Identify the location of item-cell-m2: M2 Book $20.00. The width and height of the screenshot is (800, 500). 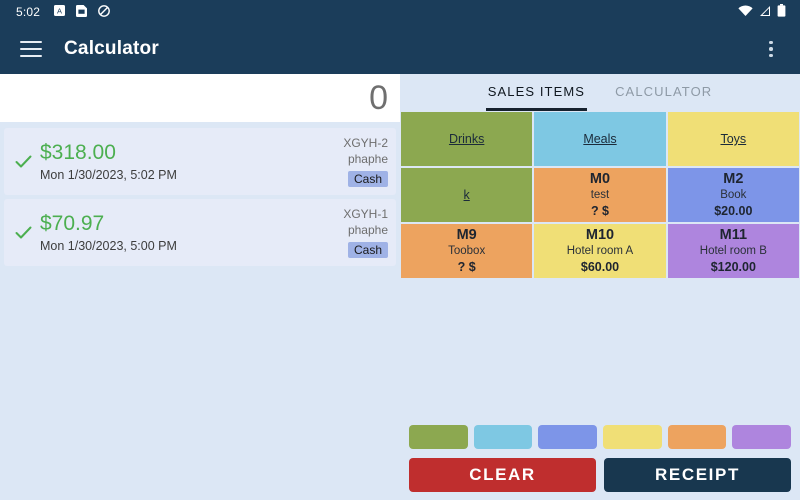
(733, 195).